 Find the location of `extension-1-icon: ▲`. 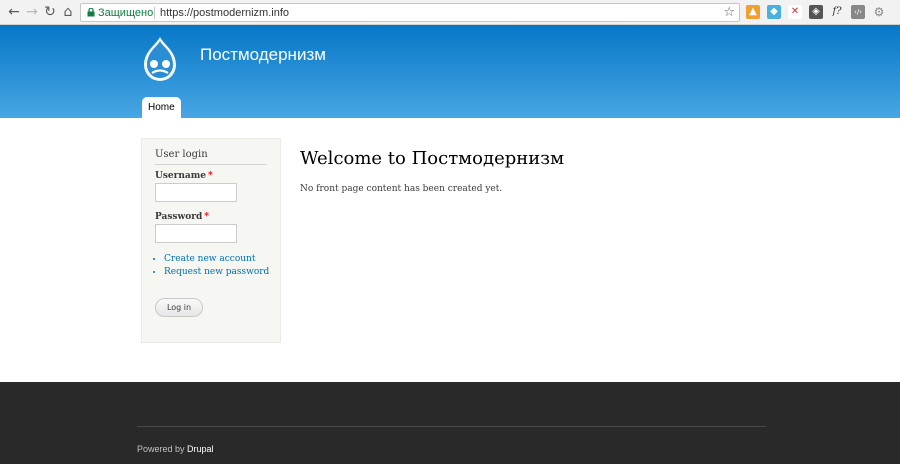

extension-1-icon: ▲ is located at coordinates (753, 12).